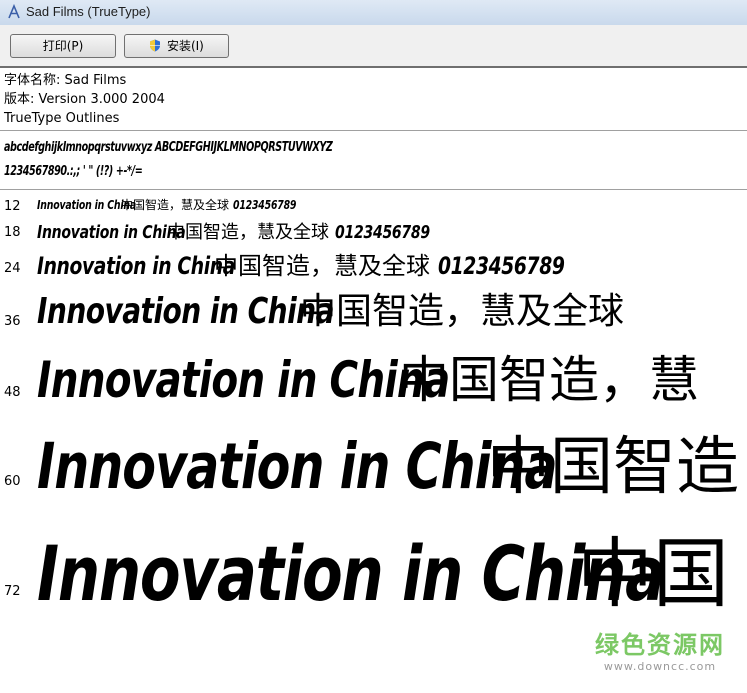  What do you see at coordinates (373, 46) in the screenshot?
I see `toolbar: 打印(P) 安装(I)` at bounding box center [373, 46].